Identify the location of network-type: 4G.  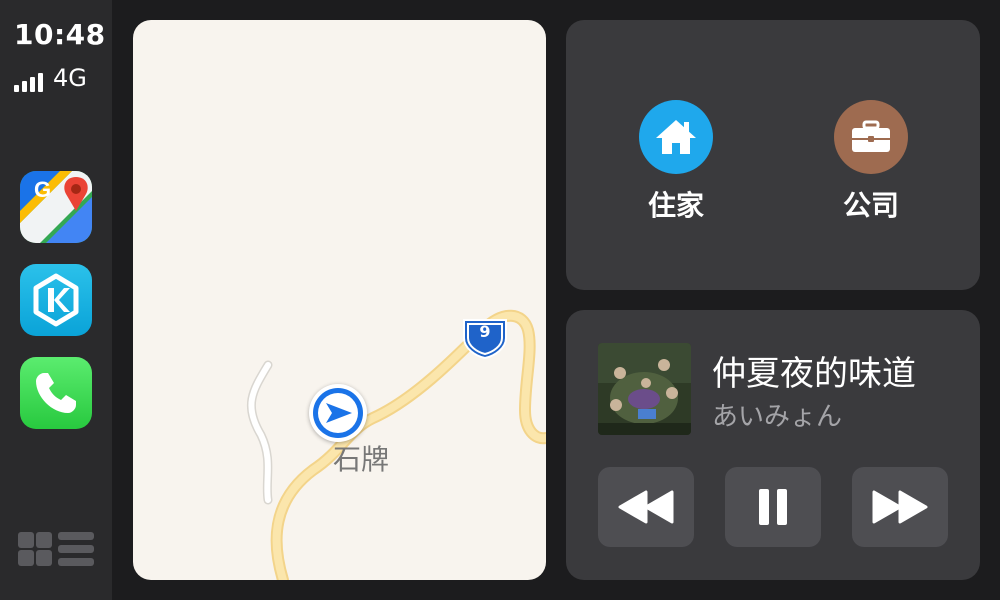
(70, 78).